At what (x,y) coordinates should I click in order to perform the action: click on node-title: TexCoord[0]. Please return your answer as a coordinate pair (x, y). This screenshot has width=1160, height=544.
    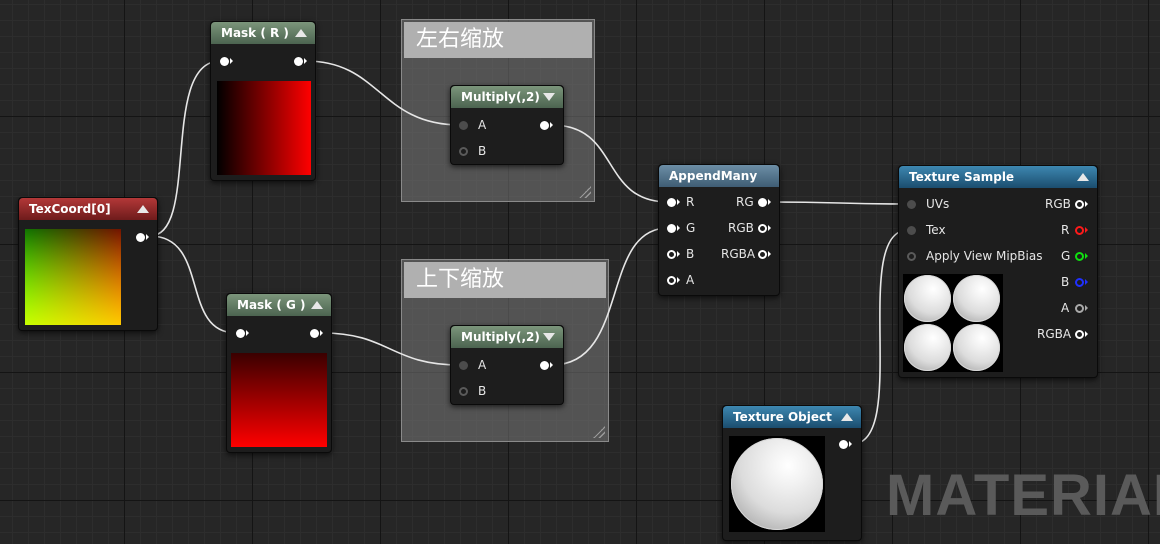
    Looking at the image, I should click on (70, 209).